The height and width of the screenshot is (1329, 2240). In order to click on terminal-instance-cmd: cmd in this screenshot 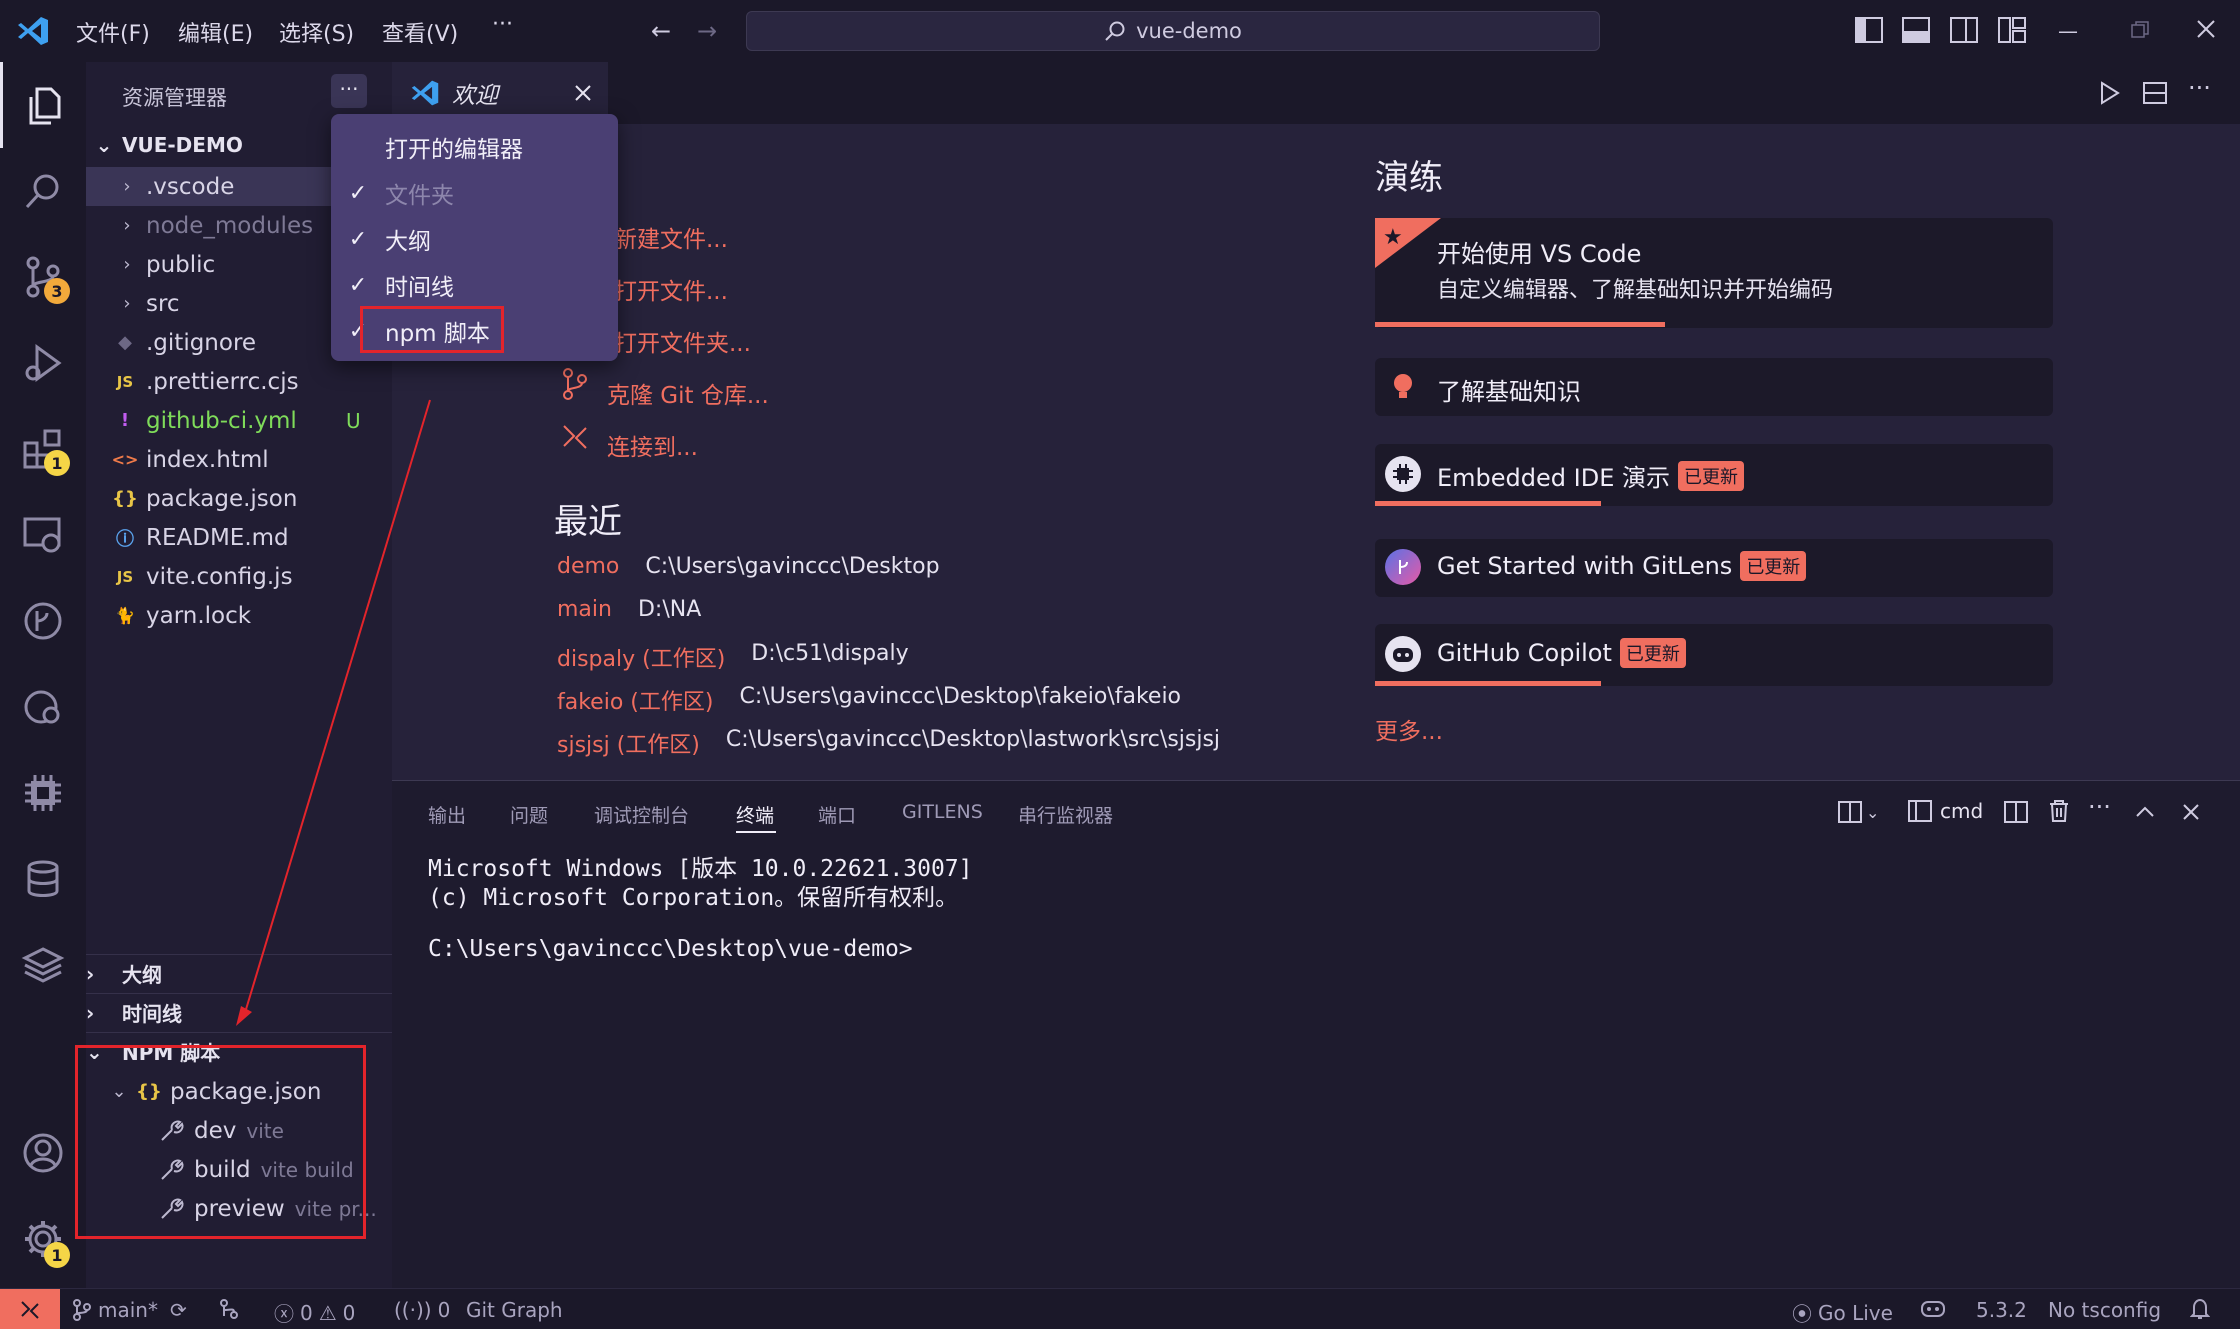, I will do `click(1945, 811)`.